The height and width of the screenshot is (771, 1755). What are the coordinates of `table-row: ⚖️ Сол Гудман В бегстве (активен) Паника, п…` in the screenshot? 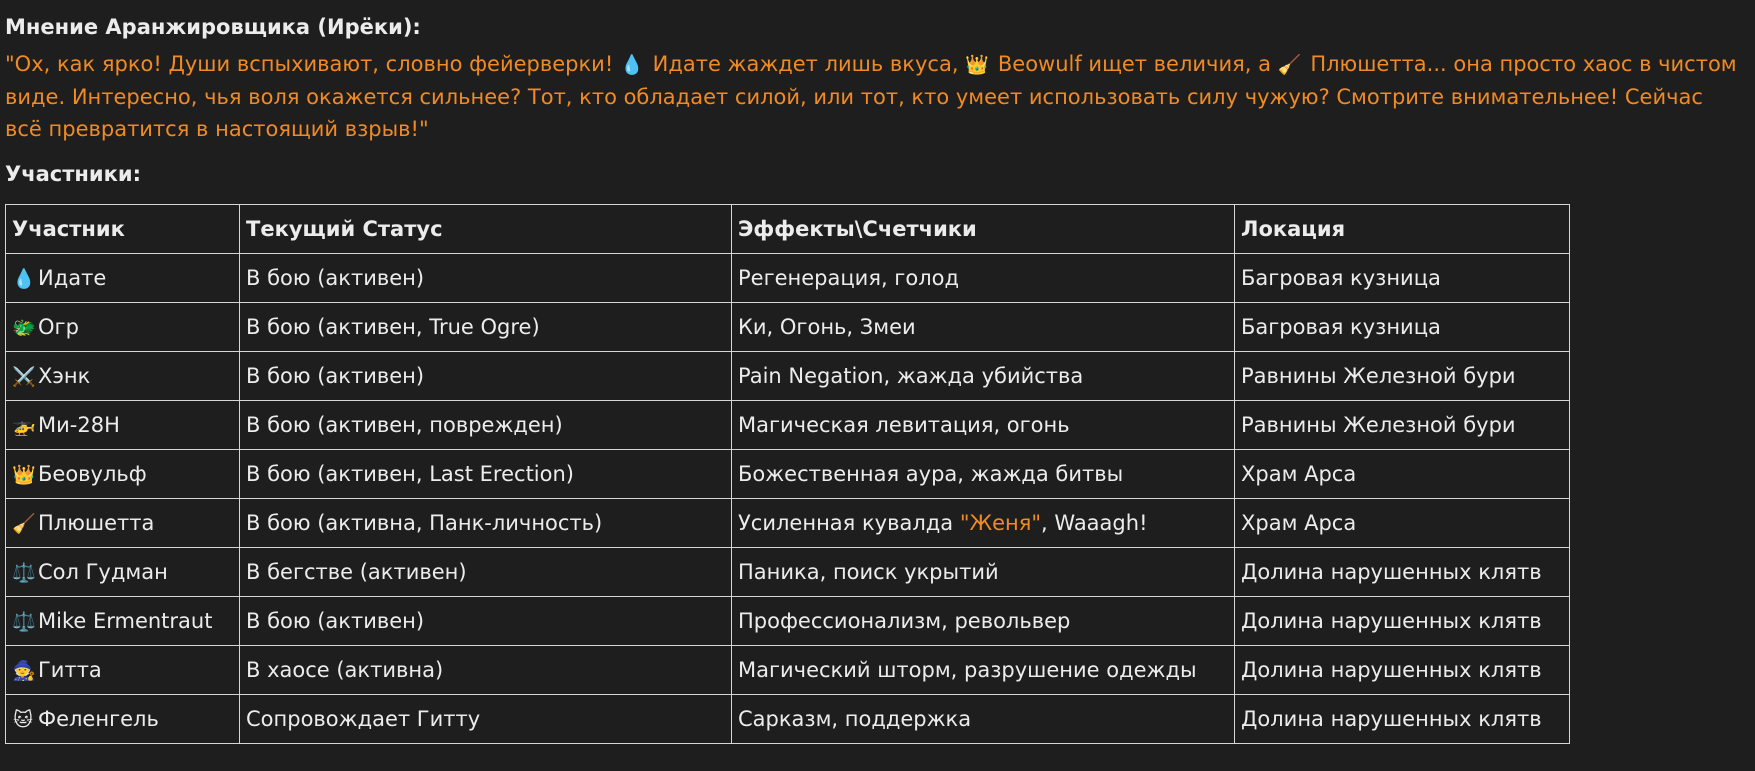 It's located at (787, 572).